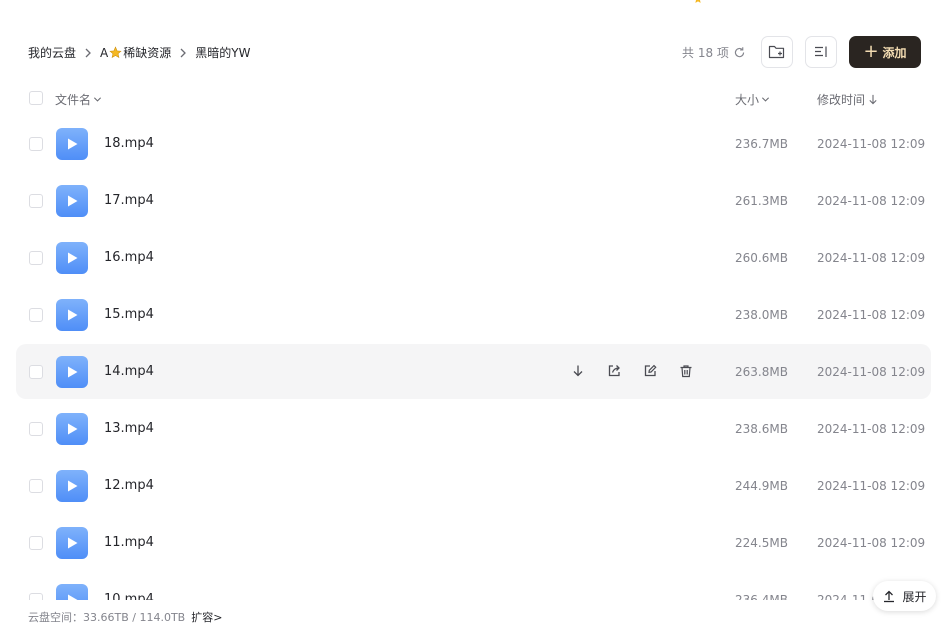  I want to click on breadcrumb-root: 我的云盘, so click(52, 52).